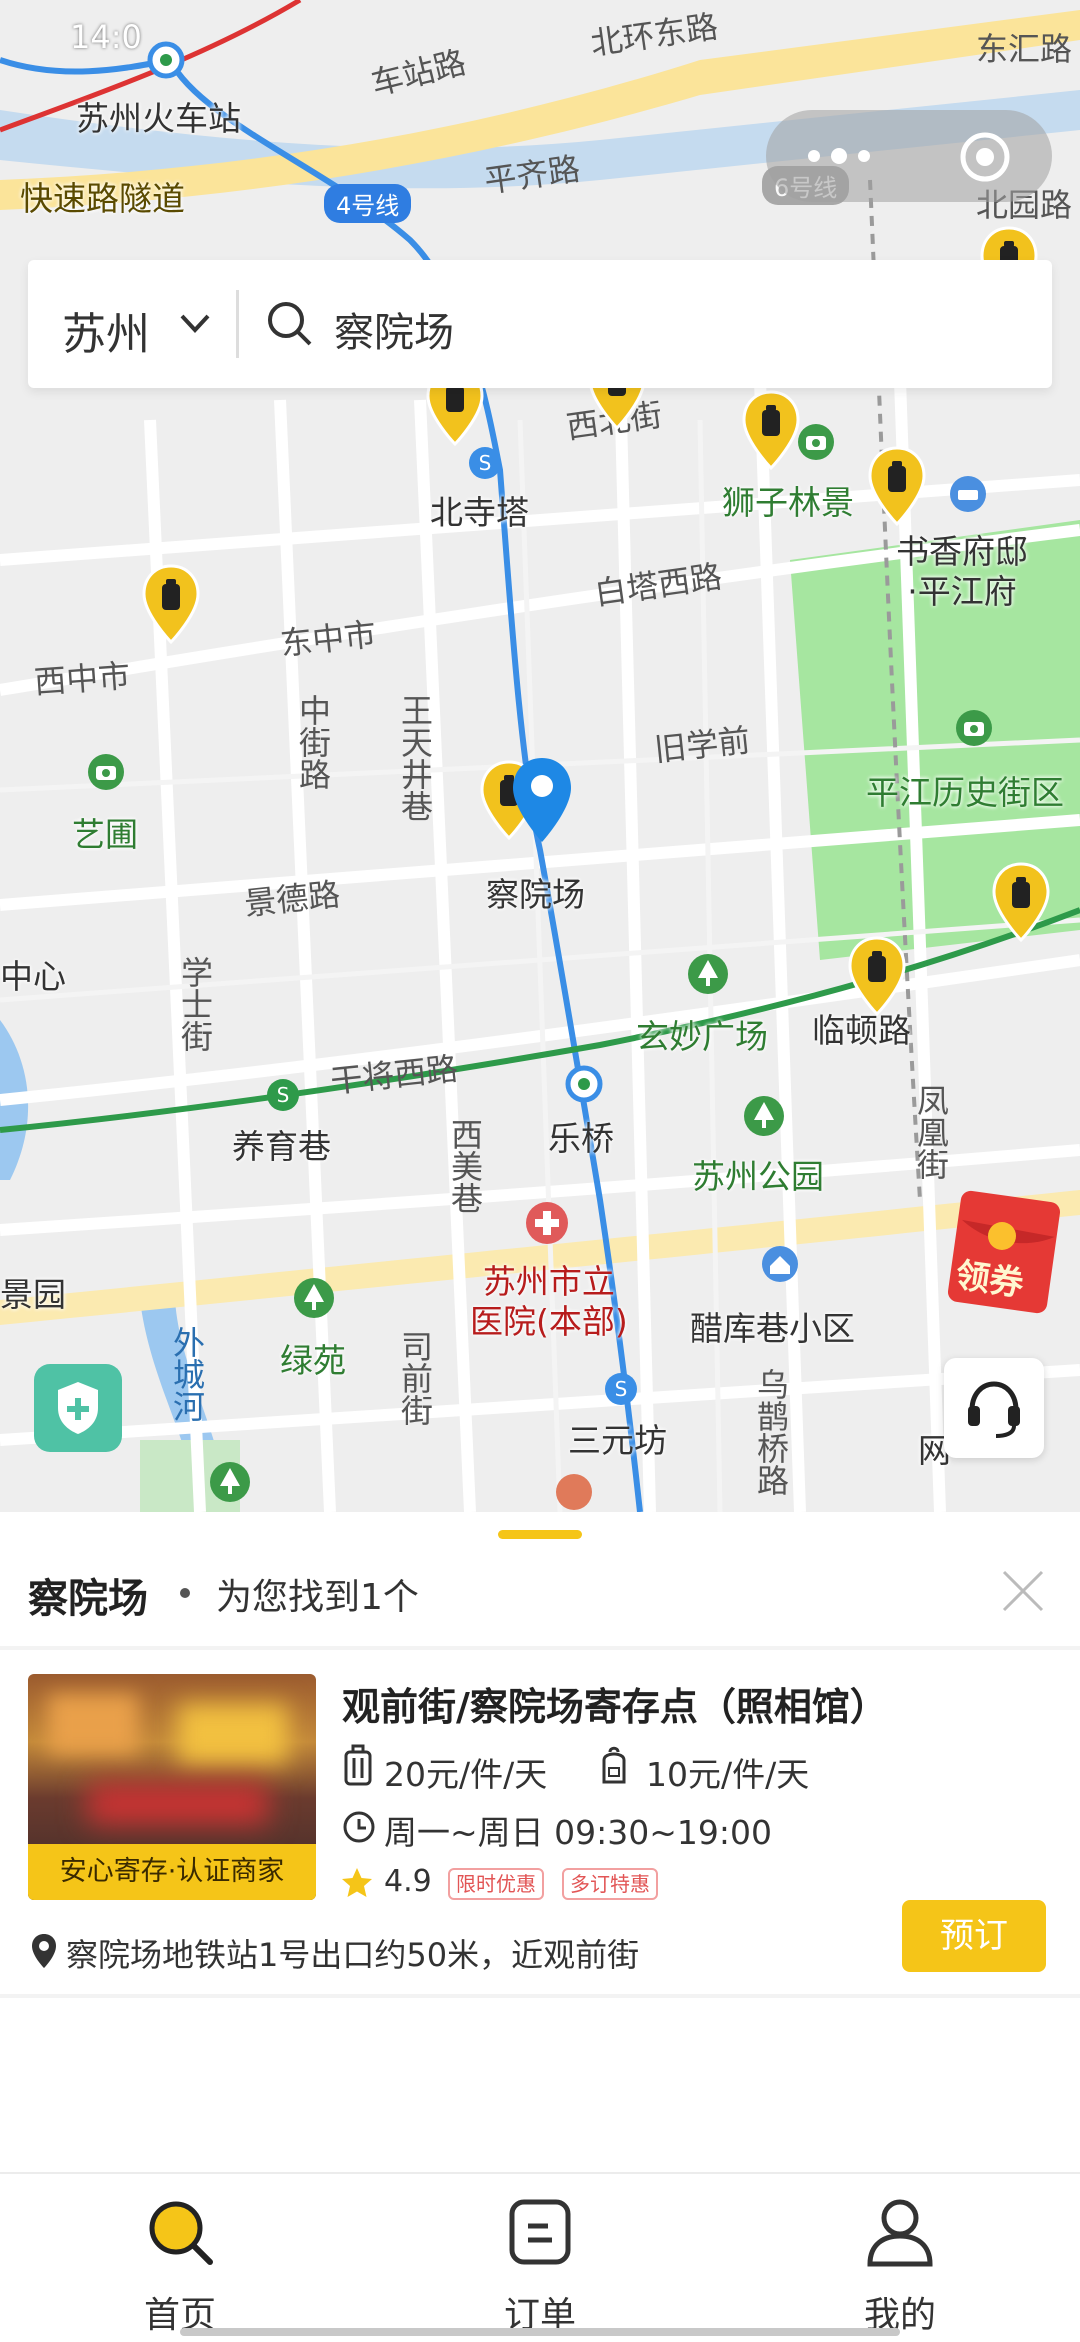 This screenshot has width=1080, height=2342. Describe the element at coordinates (574, 1492) in the screenshot. I see `food-poi-icon` at that location.